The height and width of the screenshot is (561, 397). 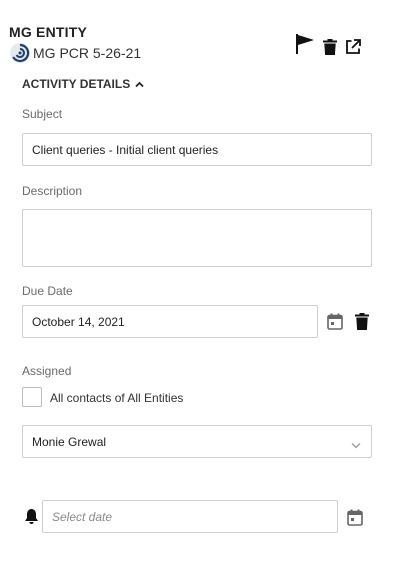 What do you see at coordinates (335, 324) in the screenshot?
I see `calendar-icon` at bounding box center [335, 324].